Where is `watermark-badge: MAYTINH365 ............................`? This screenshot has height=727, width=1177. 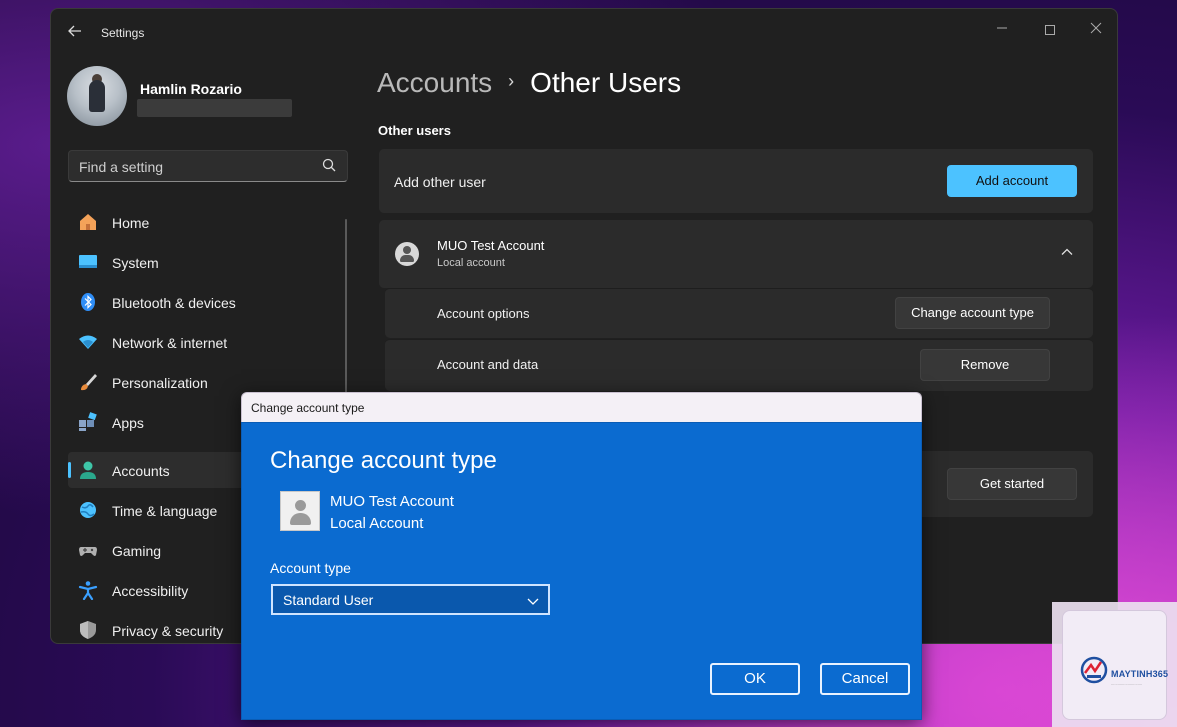
watermark-badge: MAYTINH365 ............................ is located at coordinates (1115, 665).